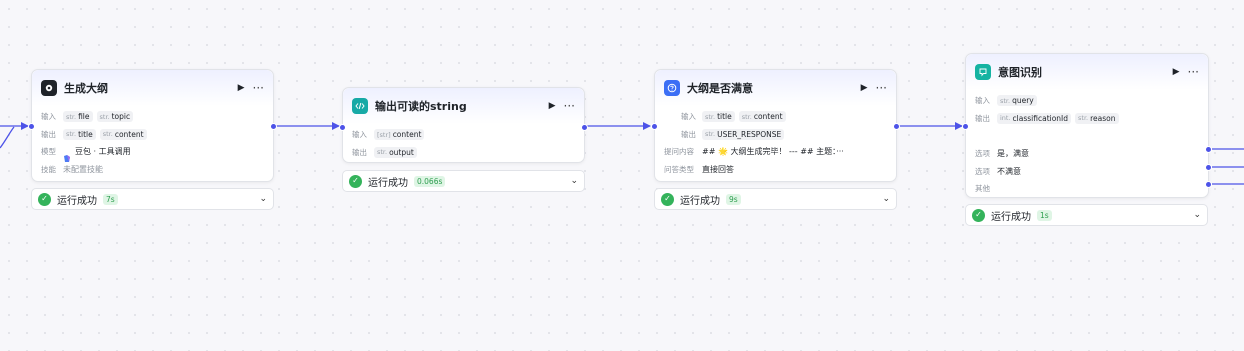 The image size is (1244, 351). I want to click on duration-badge: 0.066s, so click(430, 181).